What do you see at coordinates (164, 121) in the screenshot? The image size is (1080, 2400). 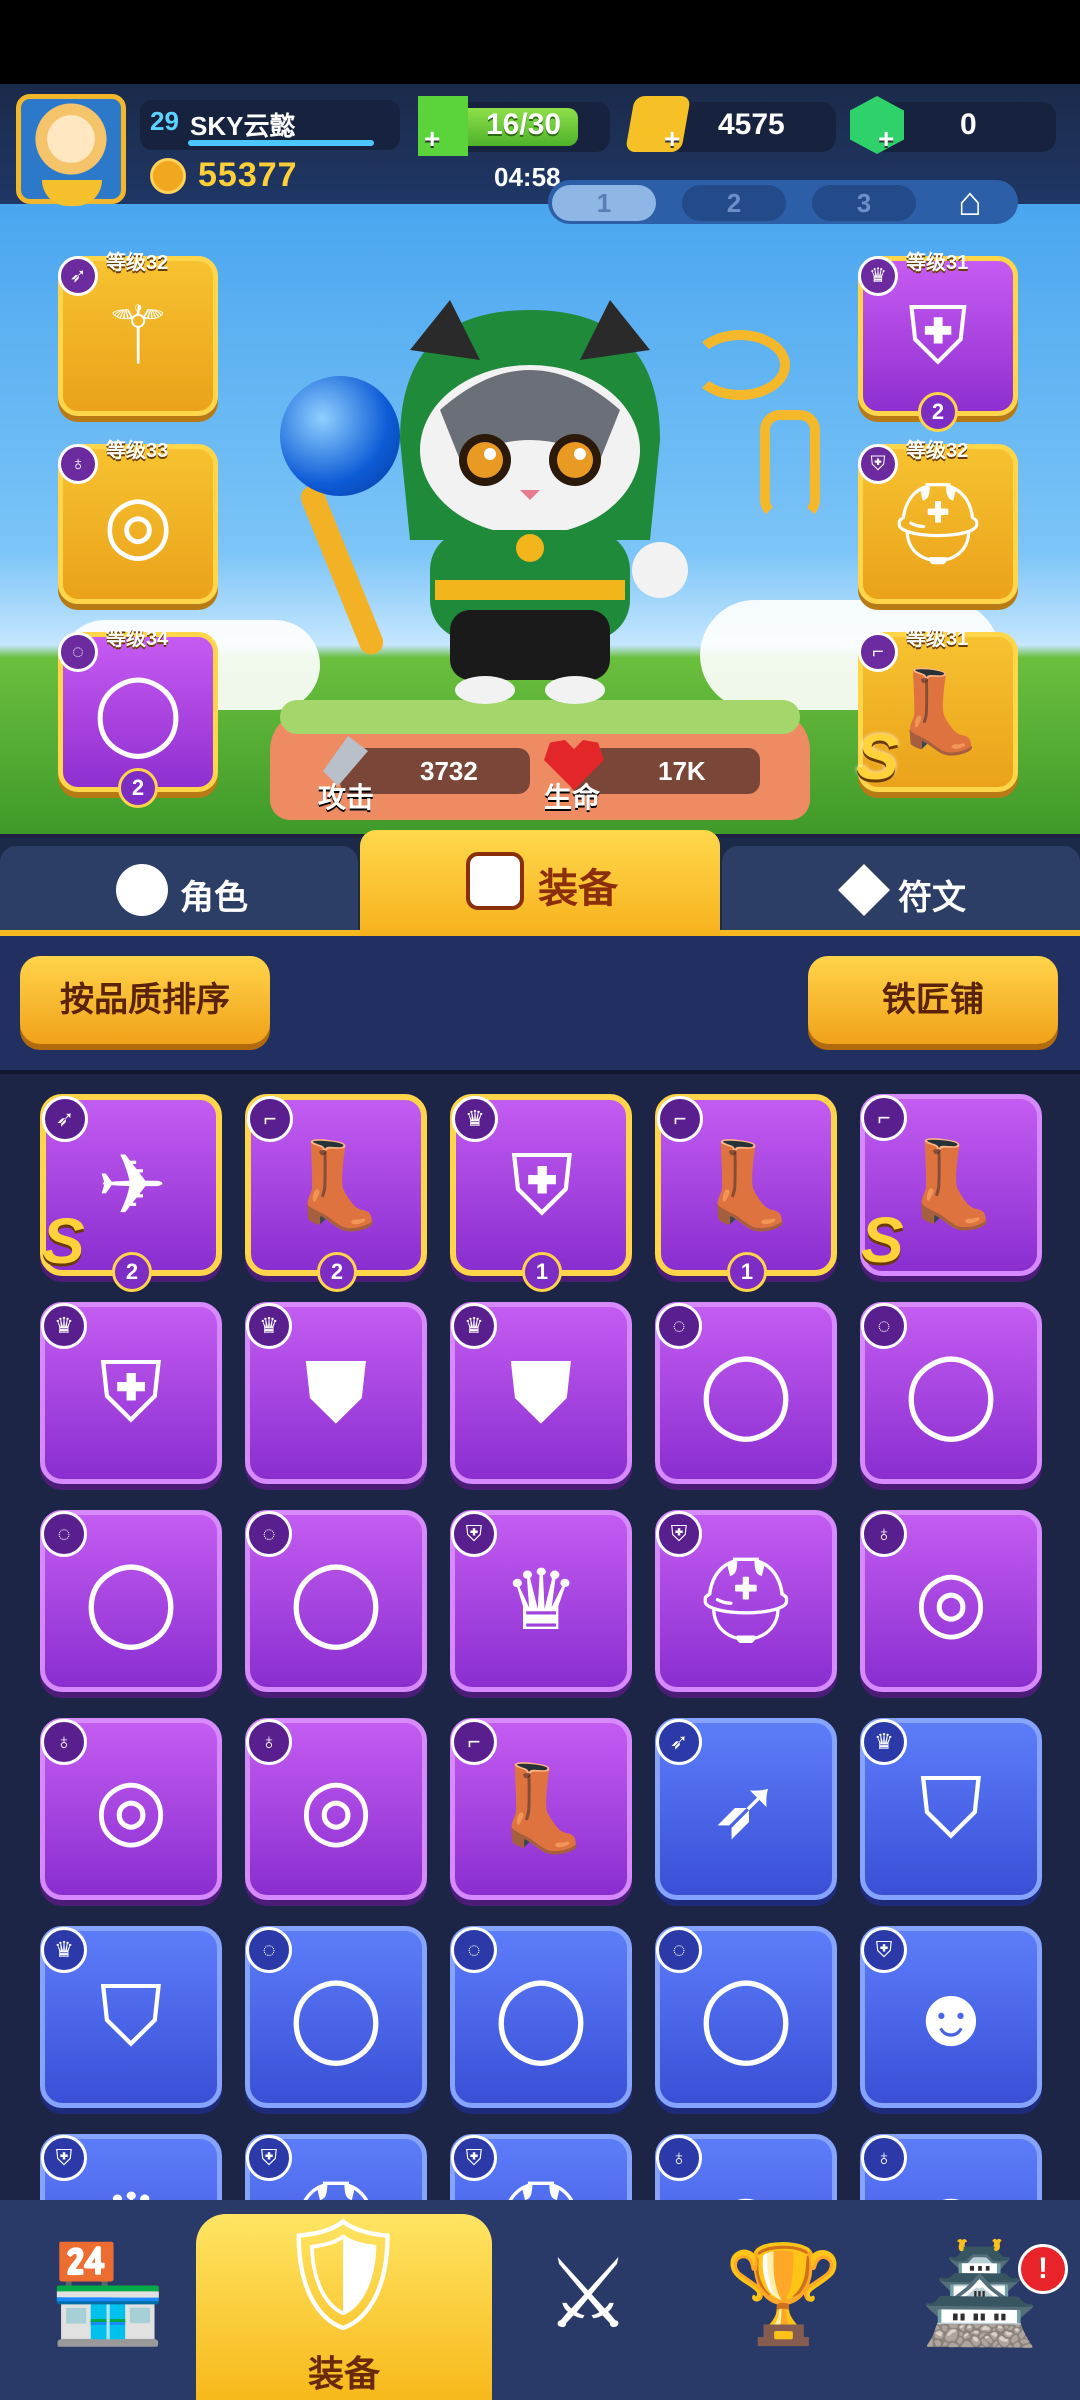 I see `player-level: 29` at bounding box center [164, 121].